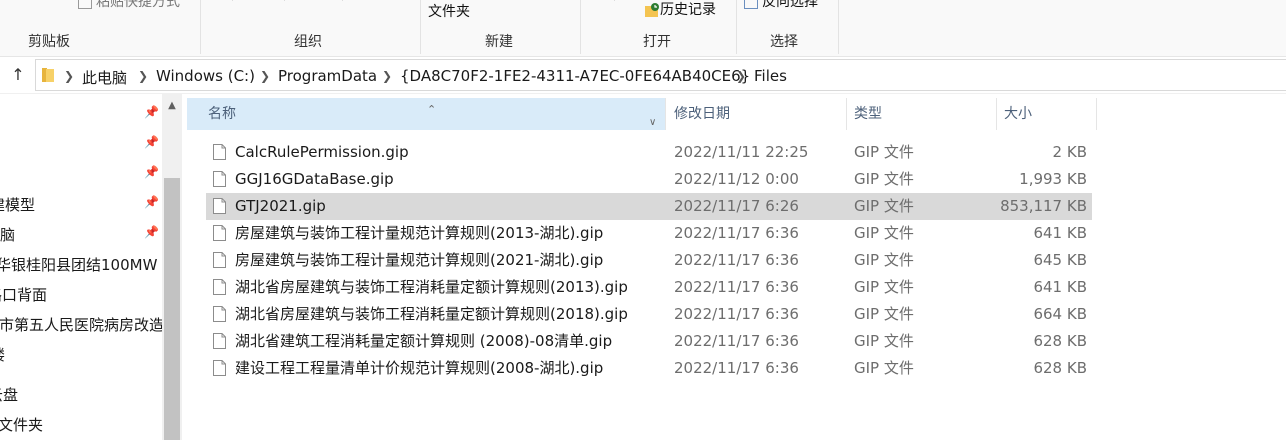  I want to click on open-dropdown-icon: ▼, so click(614, 1).